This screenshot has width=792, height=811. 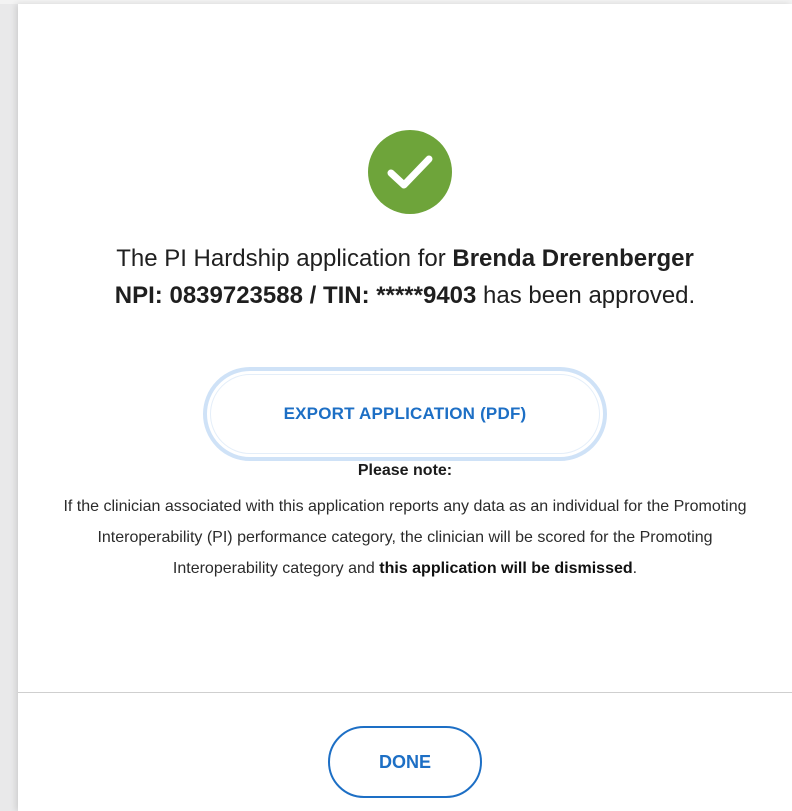 What do you see at coordinates (295, 295) in the screenshot?
I see `clinician-identifiers: NPI: 0839723588 / TIN: *****9403` at bounding box center [295, 295].